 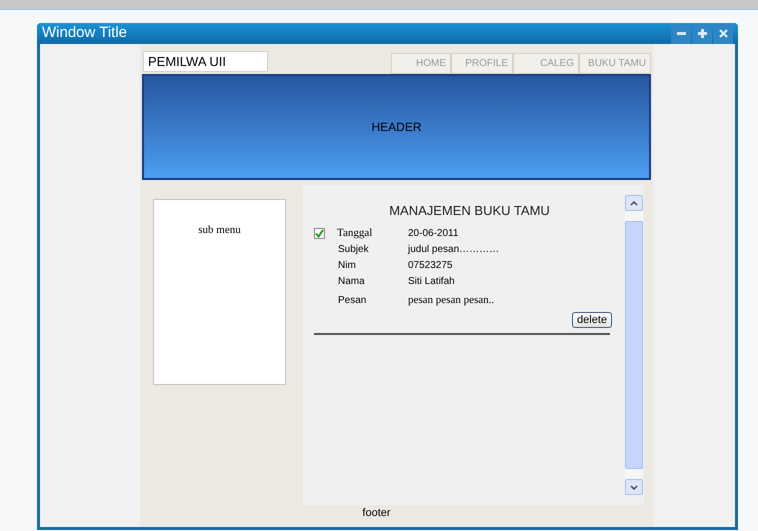 I want to click on plus-icon, so click(x=702, y=33).